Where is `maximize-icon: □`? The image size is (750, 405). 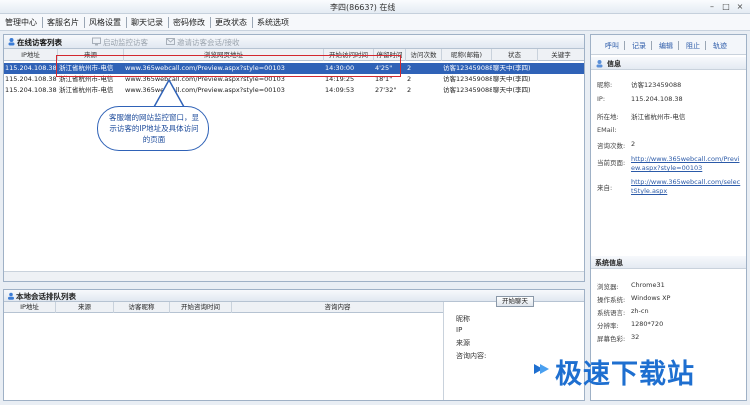
maximize-icon: □ is located at coordinates (726, 6).